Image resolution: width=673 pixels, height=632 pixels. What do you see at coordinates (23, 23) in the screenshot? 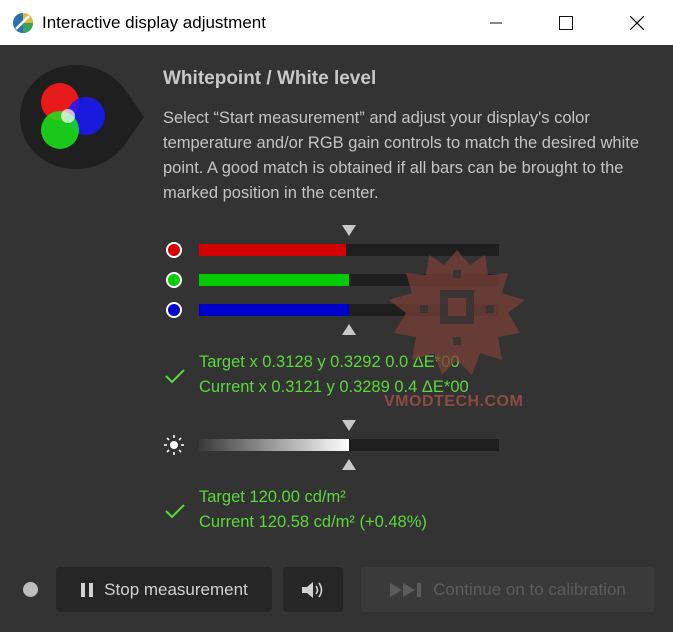
I see `app-logo-icon` at bounding box center [23, 23].